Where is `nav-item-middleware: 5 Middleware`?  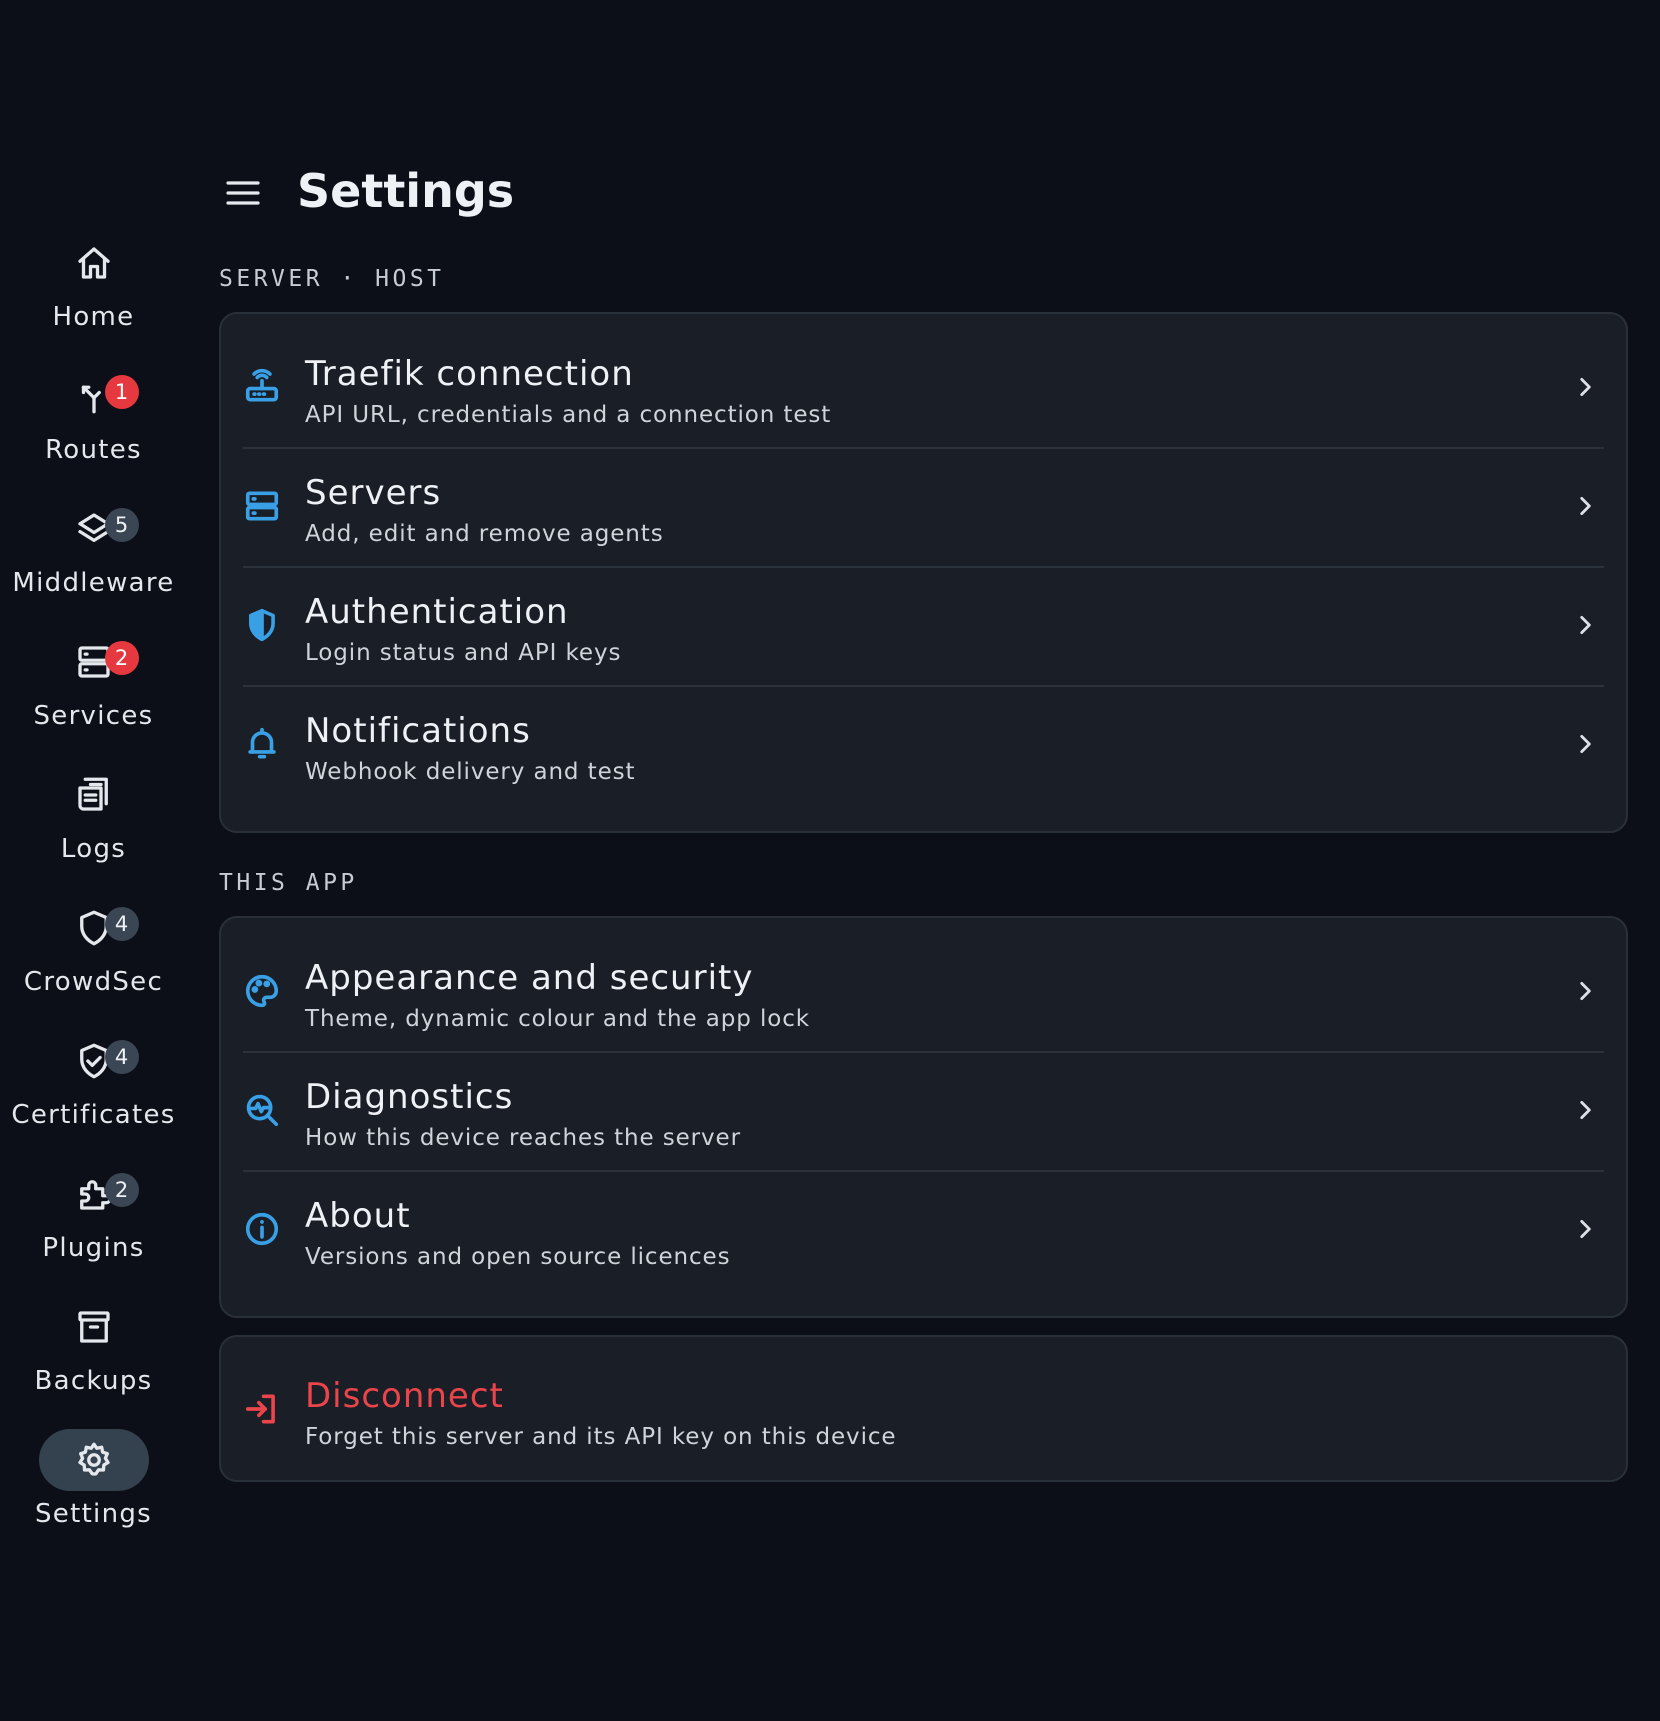 nav-item-middleware: 5 Middleware is located at coordinates (93, 558).